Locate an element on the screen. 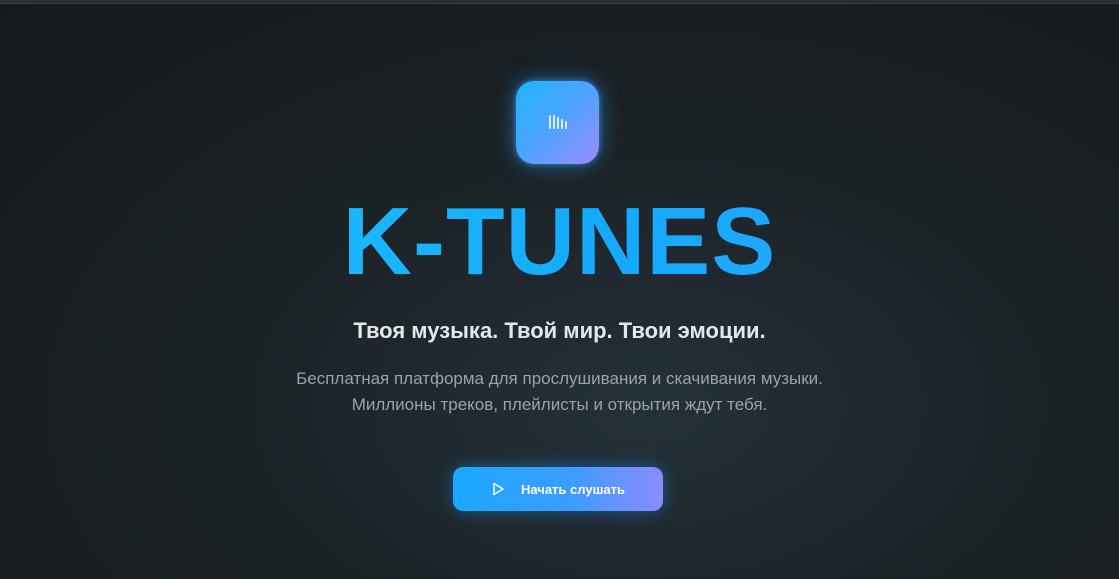  play-icon is located at coordinates (498, 489).